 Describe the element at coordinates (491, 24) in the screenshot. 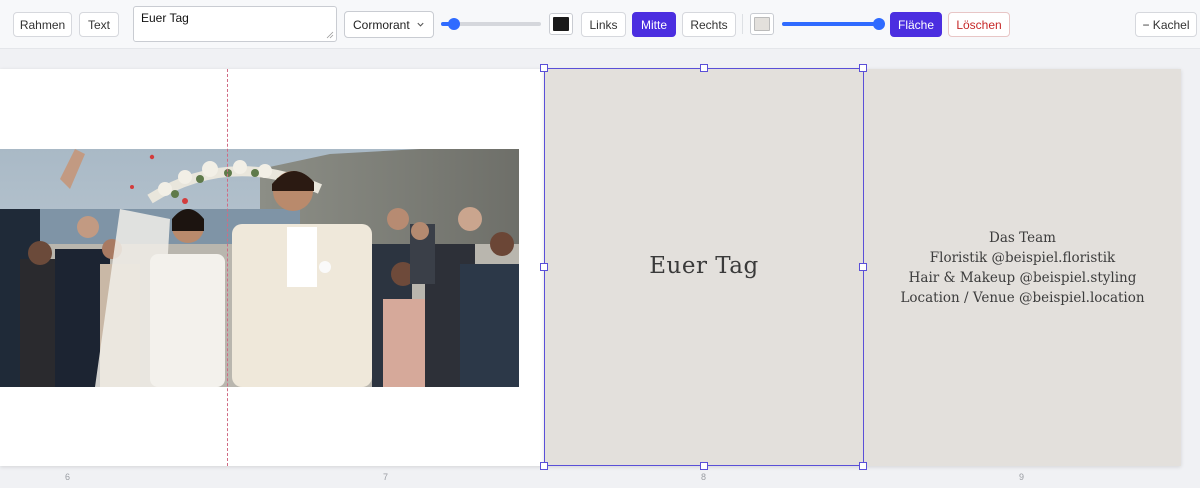

I see `font-size-slider` at that location.